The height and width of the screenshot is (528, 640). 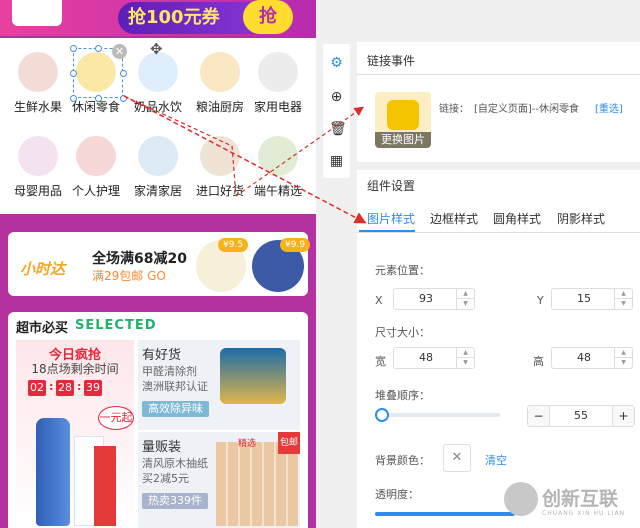 What do you see at coordinates (465, 294) in the screenshot?
I see `x-increment: ▲` at bounding box center [465, 294].